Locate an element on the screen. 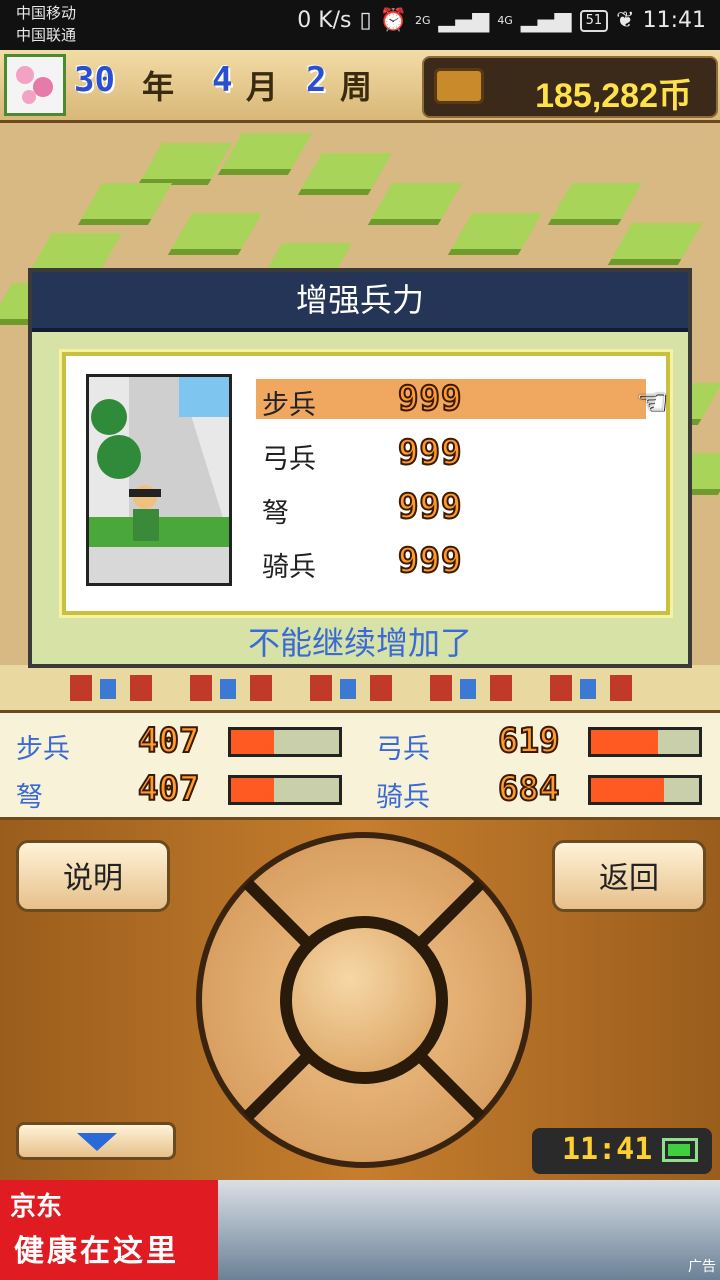 This screenshot has height=1280, width=720. signal-icon-2: ▂▄▆ is located at coordinates (546, 20).